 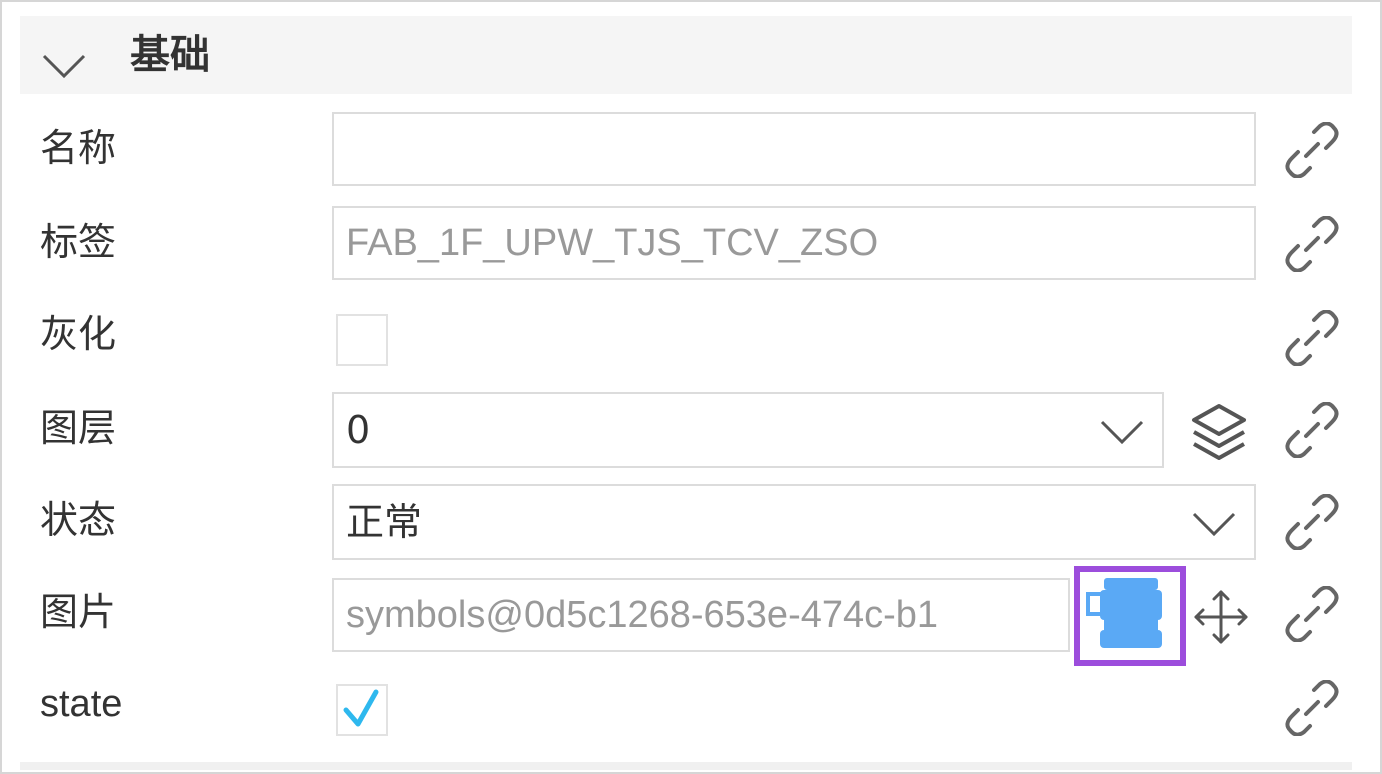 What do you see at coordinates (794, 522) in the screenshot?
I see `status-select: 正常` at bounding box center [794, 522].